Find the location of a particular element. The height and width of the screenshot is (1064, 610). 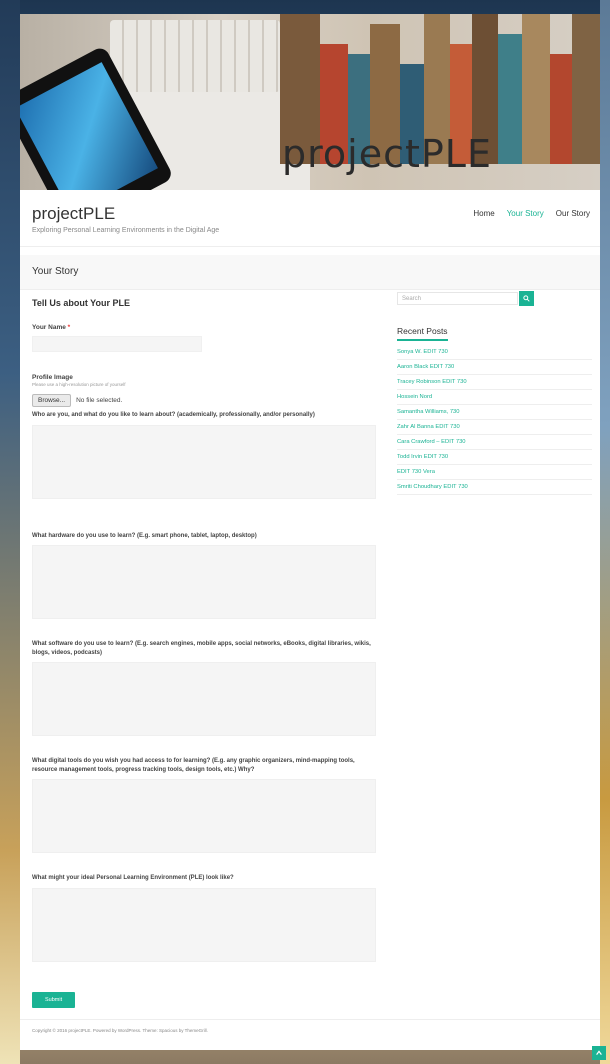

background-left is located at coordinates (10, 532).